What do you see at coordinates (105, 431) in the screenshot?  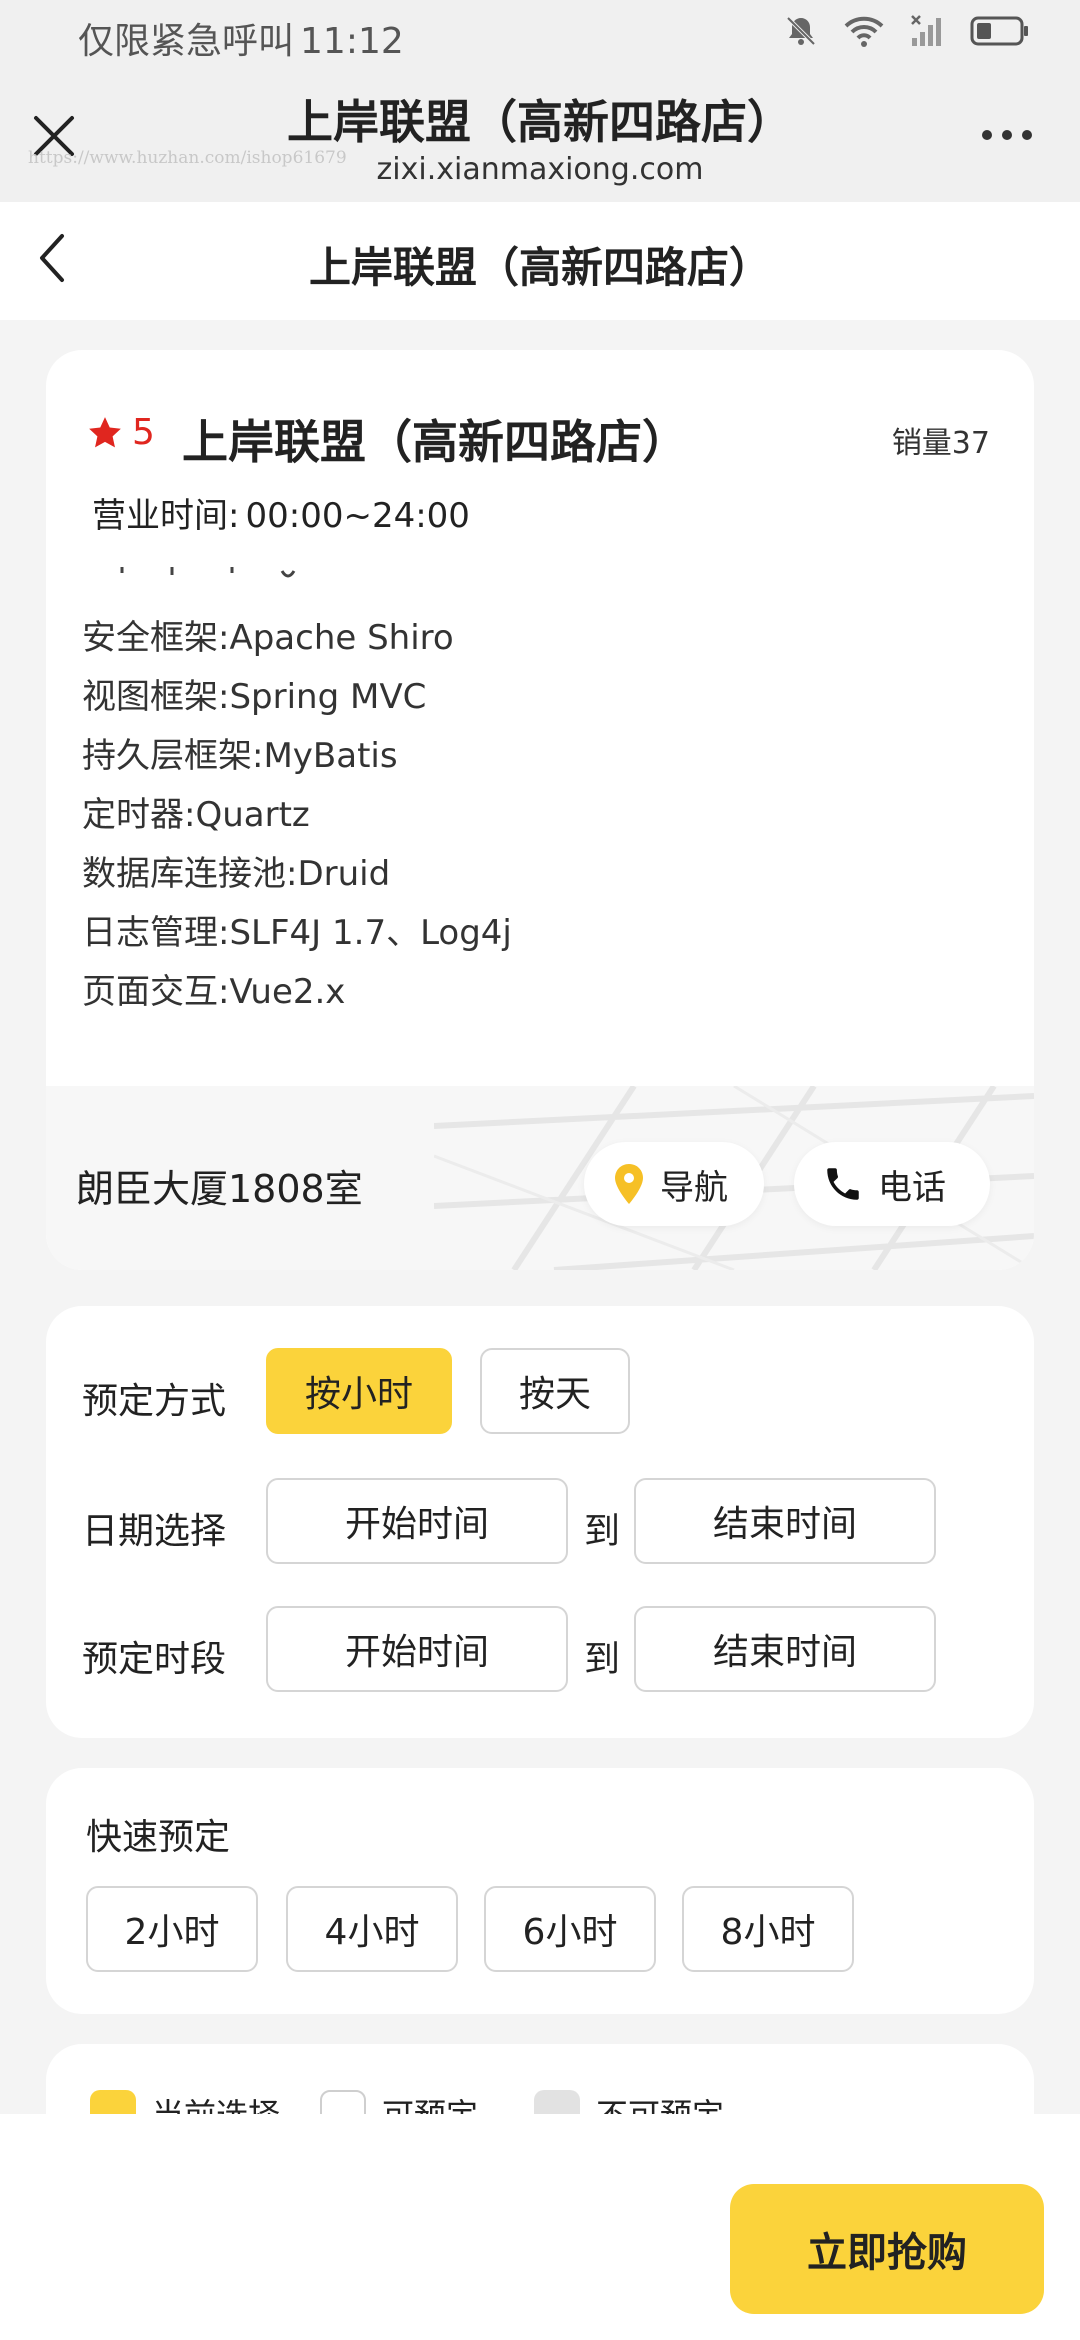 I see `star-icon` at bounding box center [105, 431].